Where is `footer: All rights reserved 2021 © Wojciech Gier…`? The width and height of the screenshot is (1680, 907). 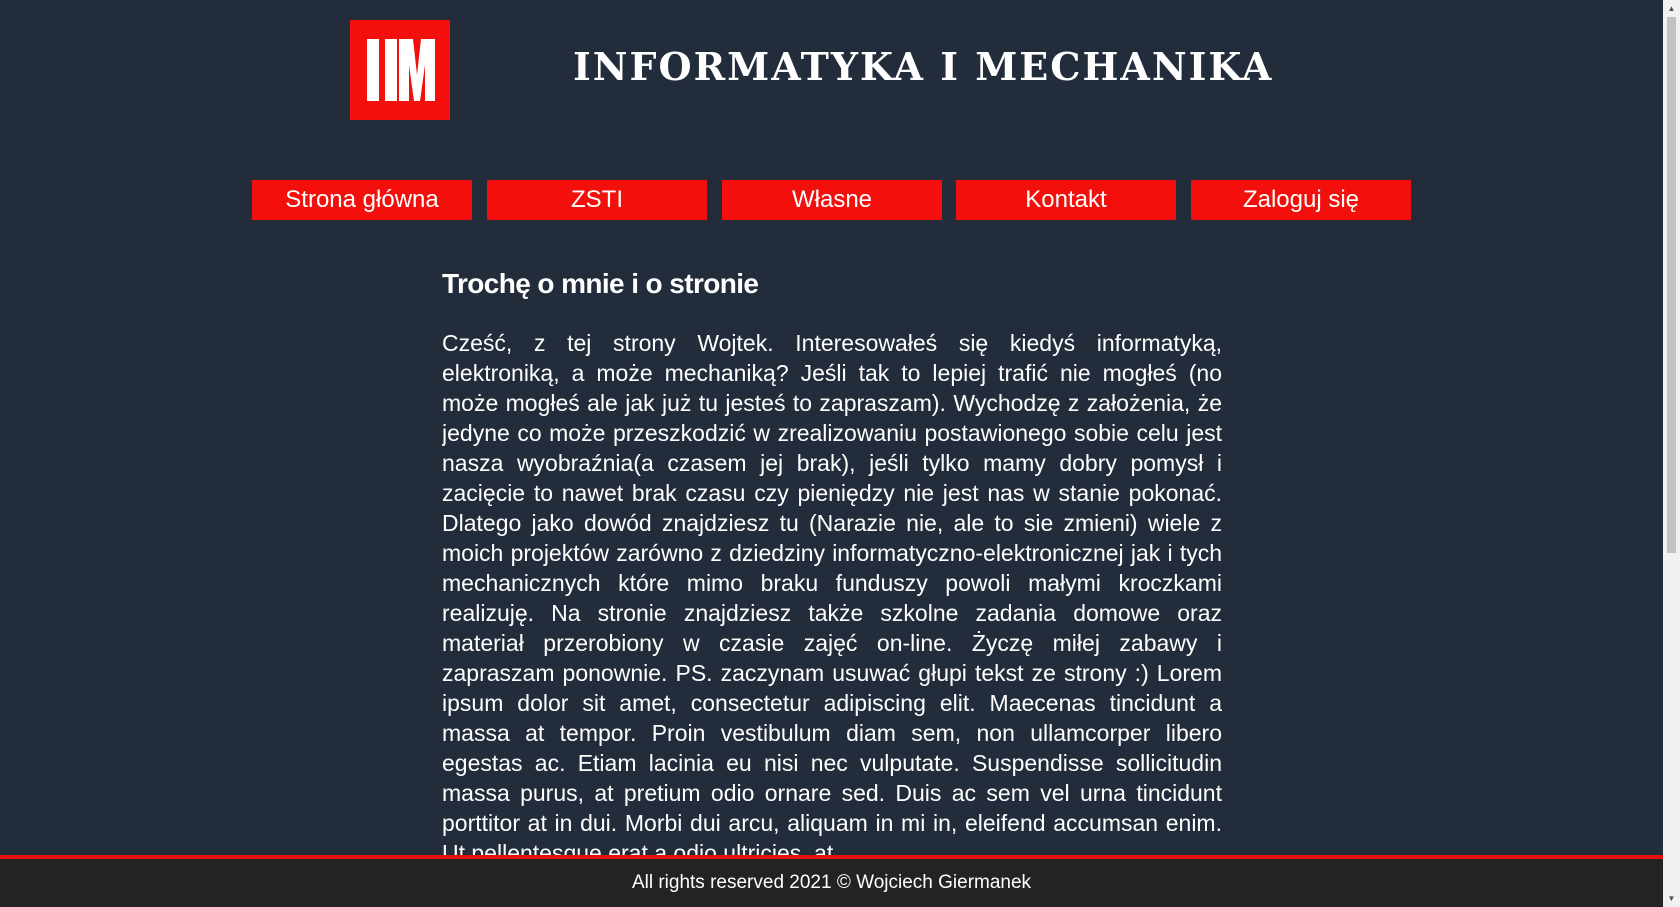 footer: All rights reserved 2021 © Wojciech Gier… is located at coordinates (831, 881).